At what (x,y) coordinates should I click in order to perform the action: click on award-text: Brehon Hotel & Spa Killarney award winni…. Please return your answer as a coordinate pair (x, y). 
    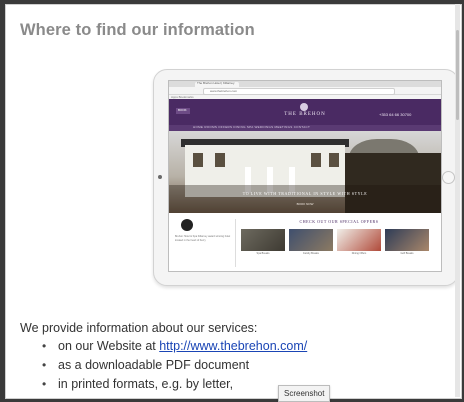
    Looking at the image, I should click on (203, 238).